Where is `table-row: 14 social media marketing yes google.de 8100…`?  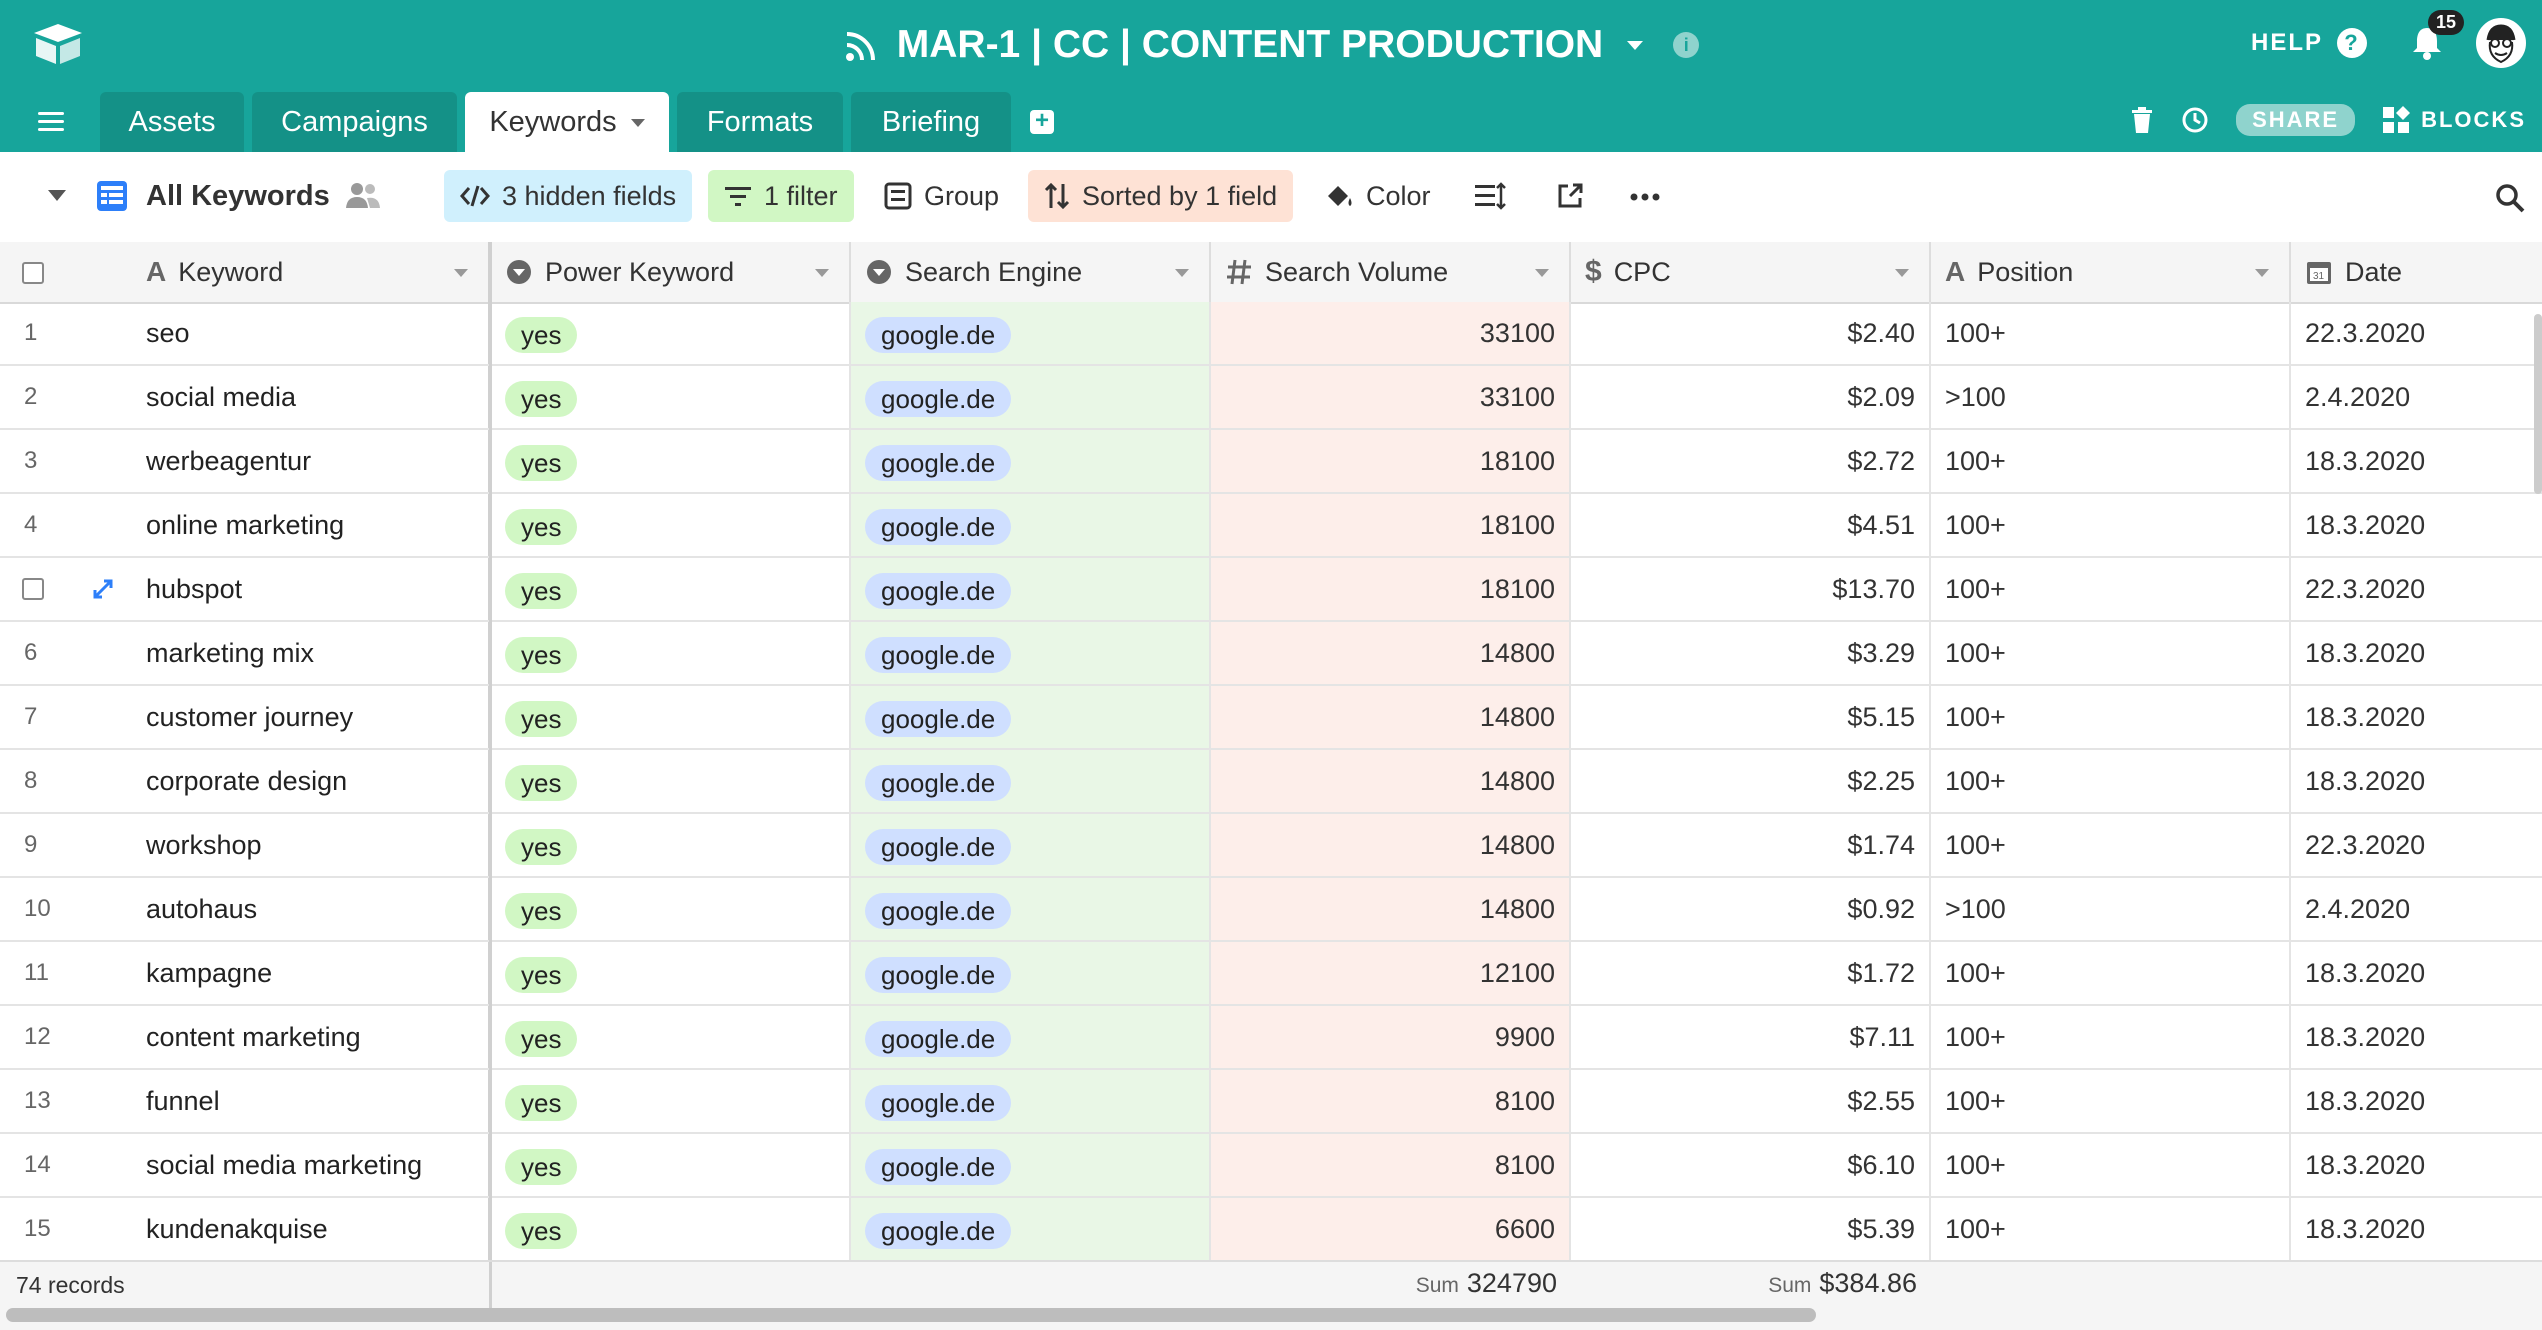 table-row: 14 social media marketing yes google.de 8100… is located at coordinates (1271, 1166).